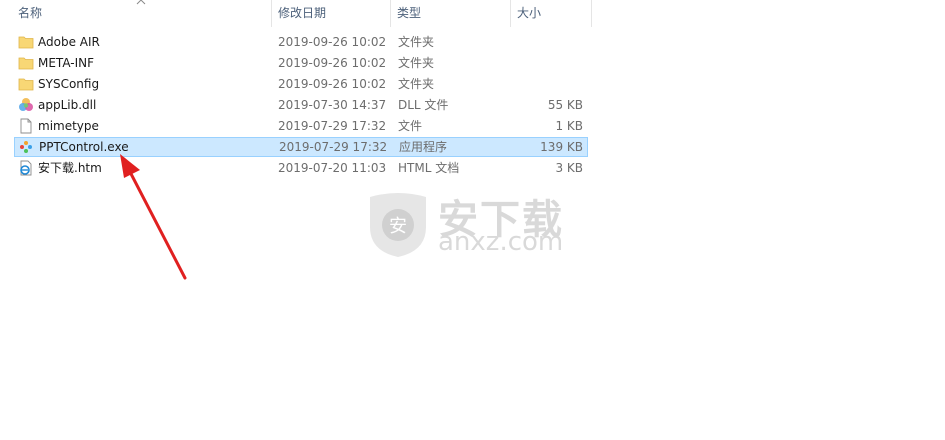  I want to click on column-header-date: 修改日期, so click(331, 13).